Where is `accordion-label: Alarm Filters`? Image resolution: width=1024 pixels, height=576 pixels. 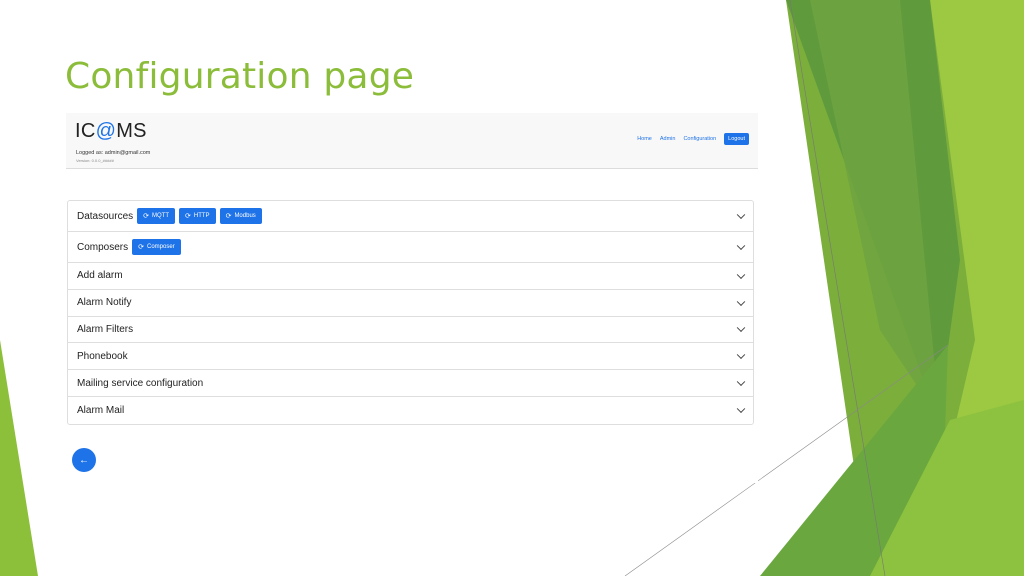 accordion-label: Alarm Filters is located at coordinates (105, 329).